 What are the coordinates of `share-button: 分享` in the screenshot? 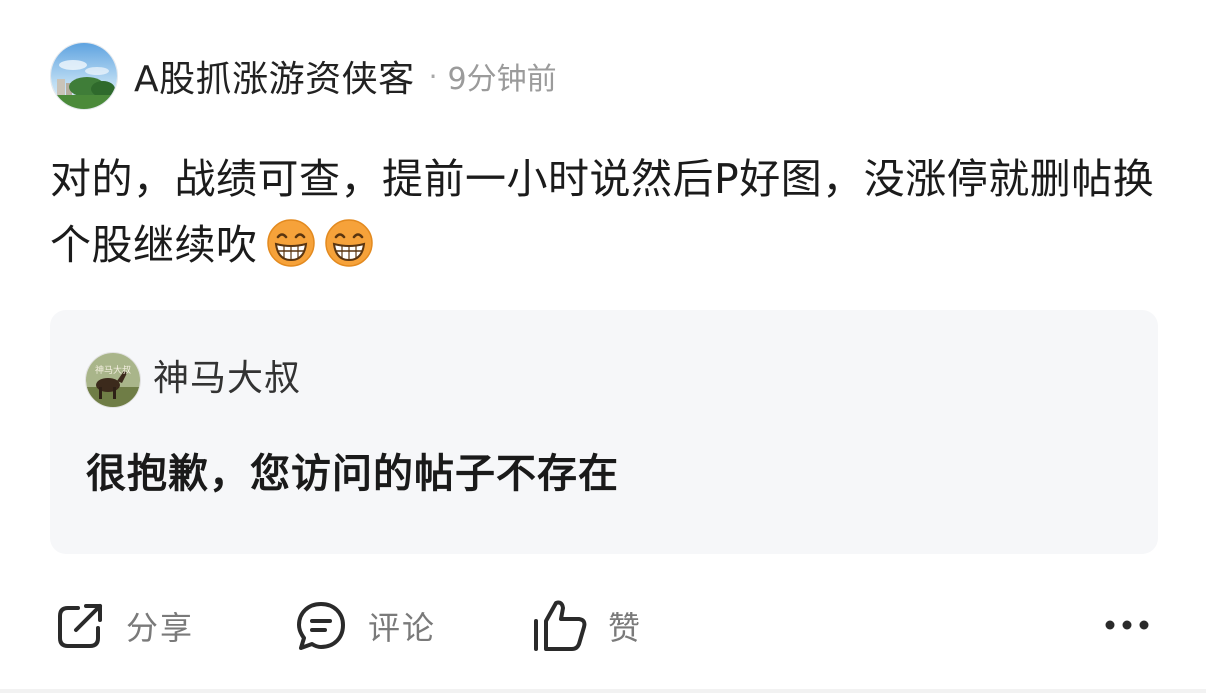 It's located at (124, 626).